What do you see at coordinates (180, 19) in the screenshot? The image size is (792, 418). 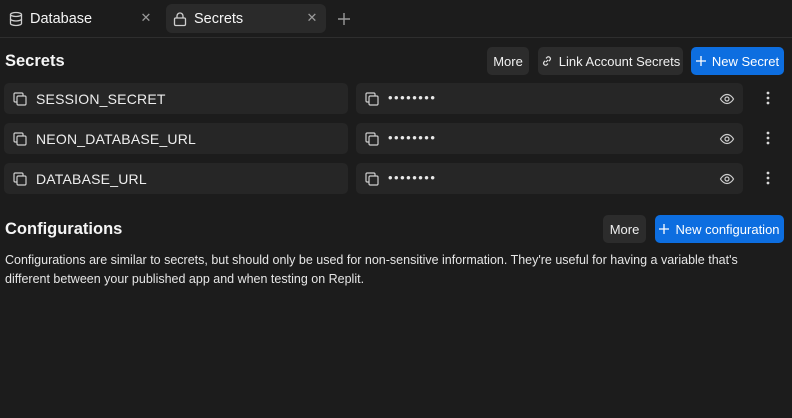 I see `lock-icon` at bounding box center [180, 19].